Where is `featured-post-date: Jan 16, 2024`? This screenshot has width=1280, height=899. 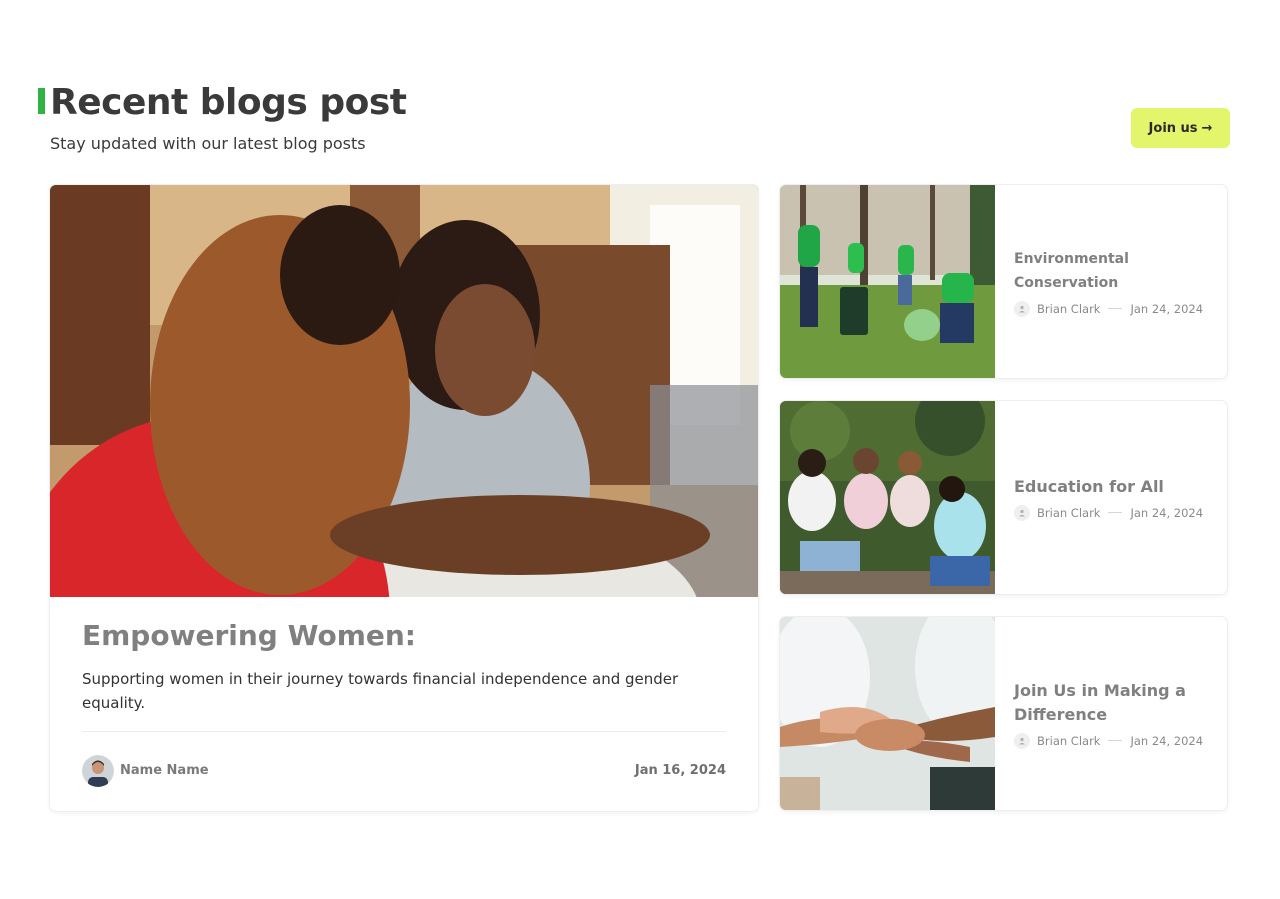 featured-post-date: Jan 16, 2024 is located at coordinates (680, 770).